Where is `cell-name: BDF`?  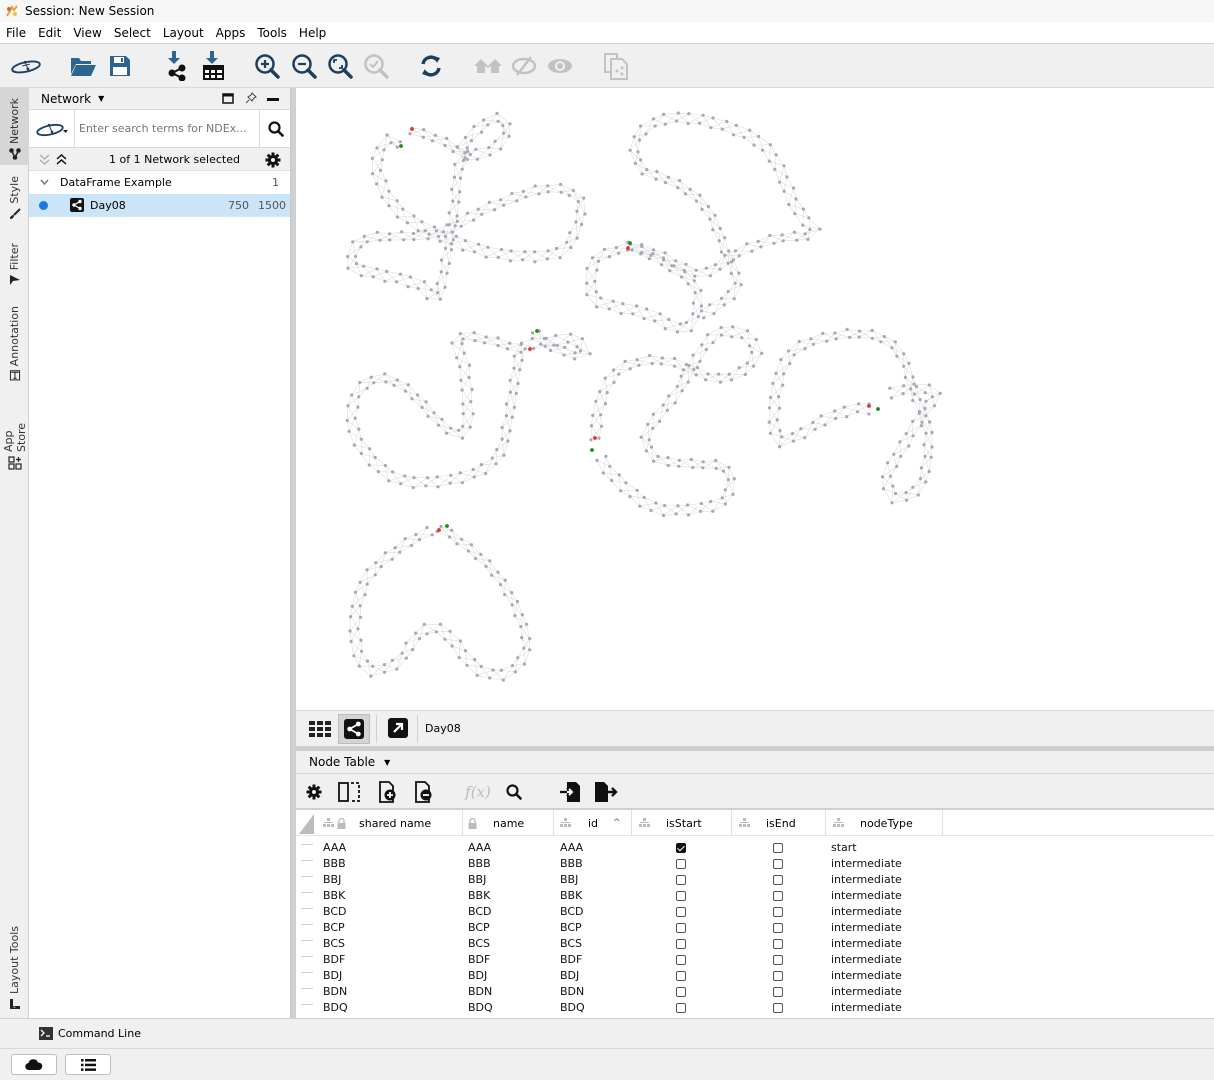
cell-name: BDF is located at coordinates (479, 960).